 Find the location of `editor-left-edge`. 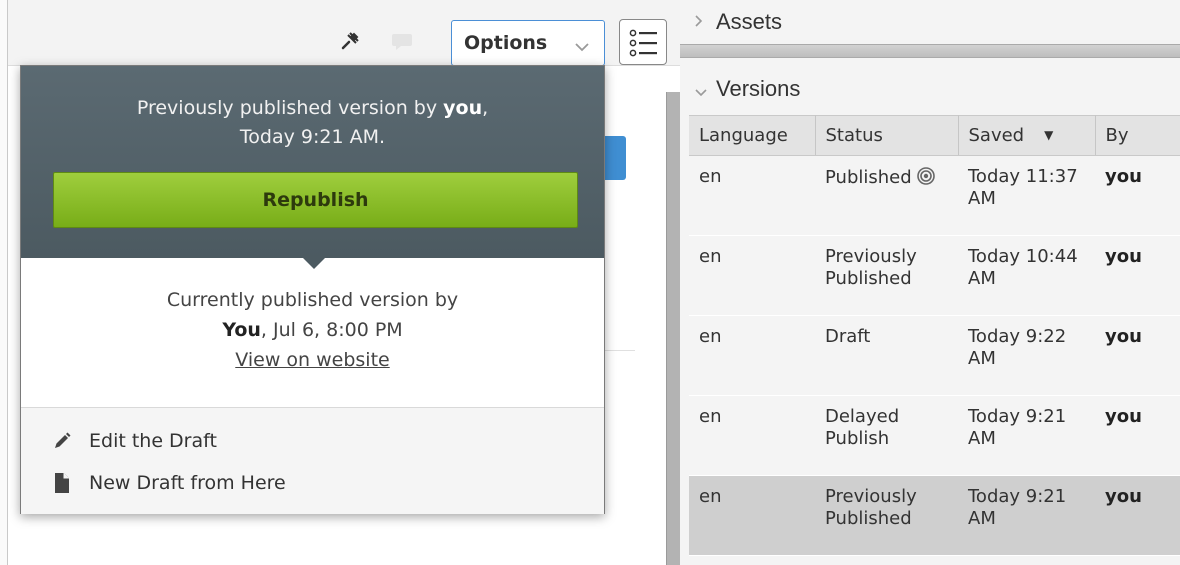

editor-left-edge is located at coordinates (4, 282).